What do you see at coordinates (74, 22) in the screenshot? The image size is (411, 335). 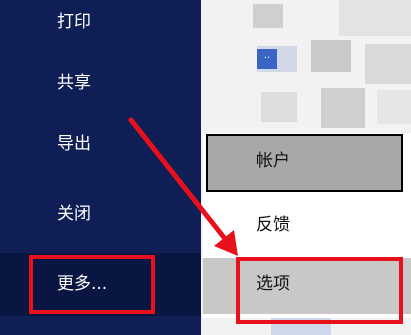 I see `nav-item-print: 打印` at bounding box center [74, 22].